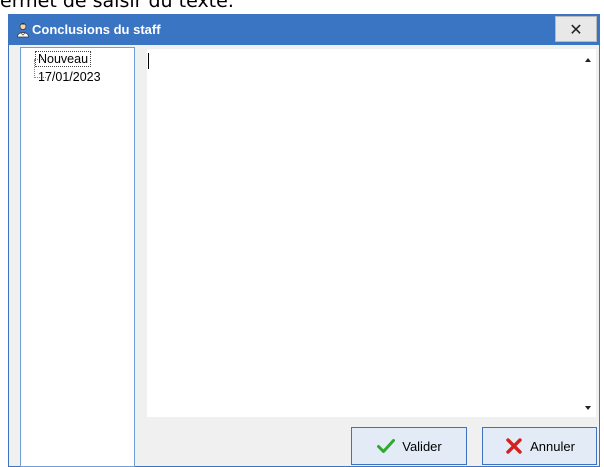 Image resolution: width=604 pixels, height=467 pixels. I want to click on window-title: Conclusions du staff, so click(96, 29).